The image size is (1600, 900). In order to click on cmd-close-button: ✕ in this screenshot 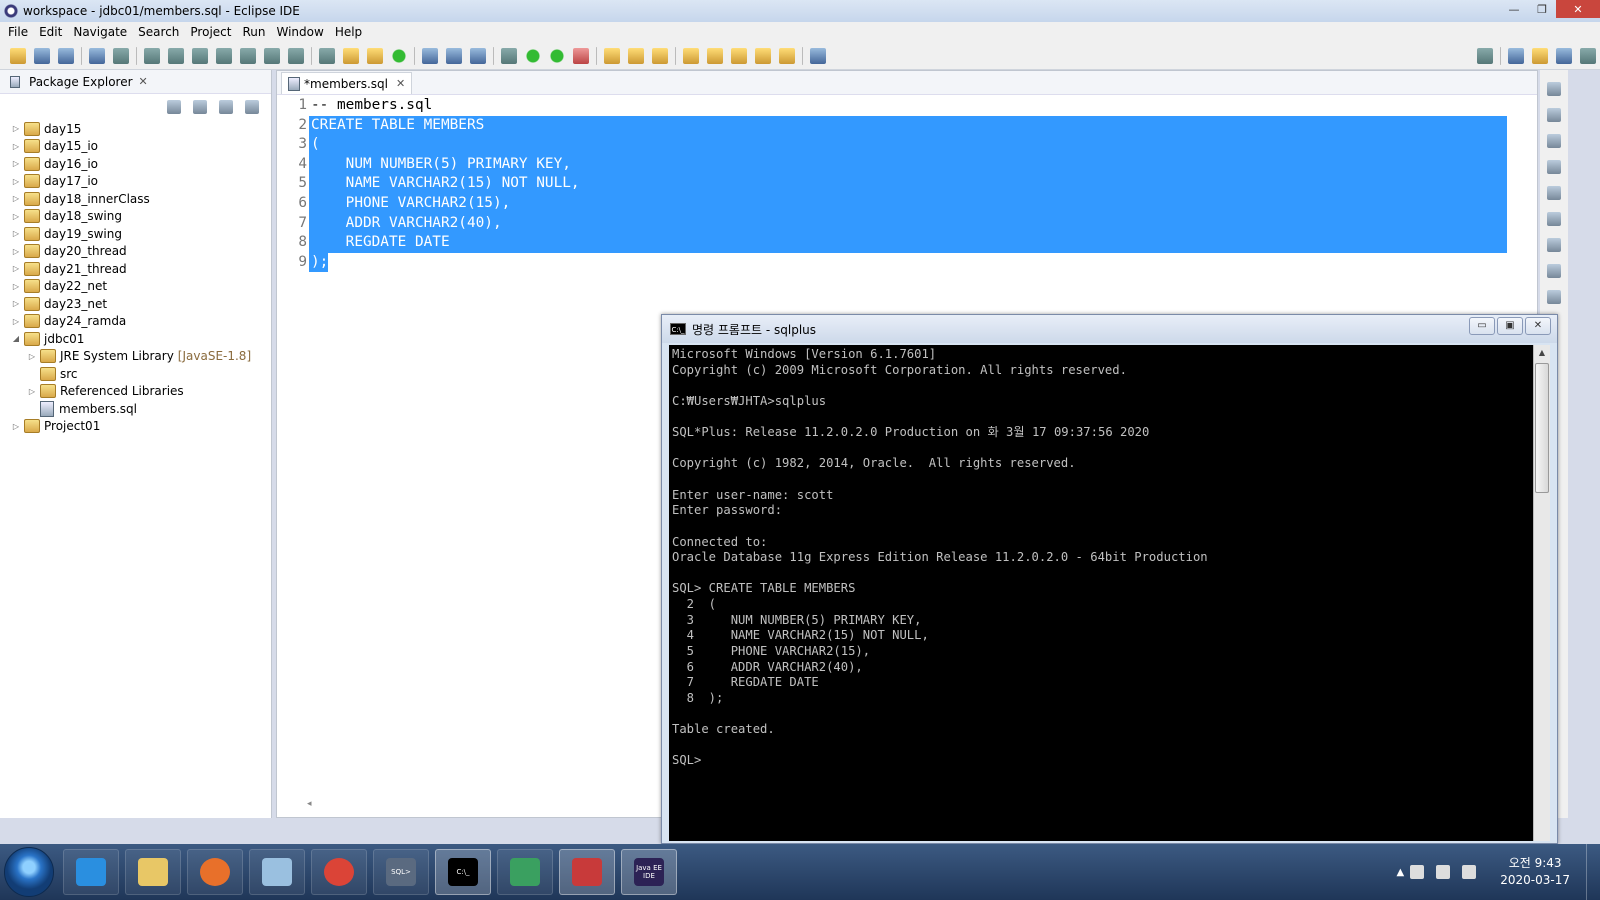, I will do `click(1538, 326)`.